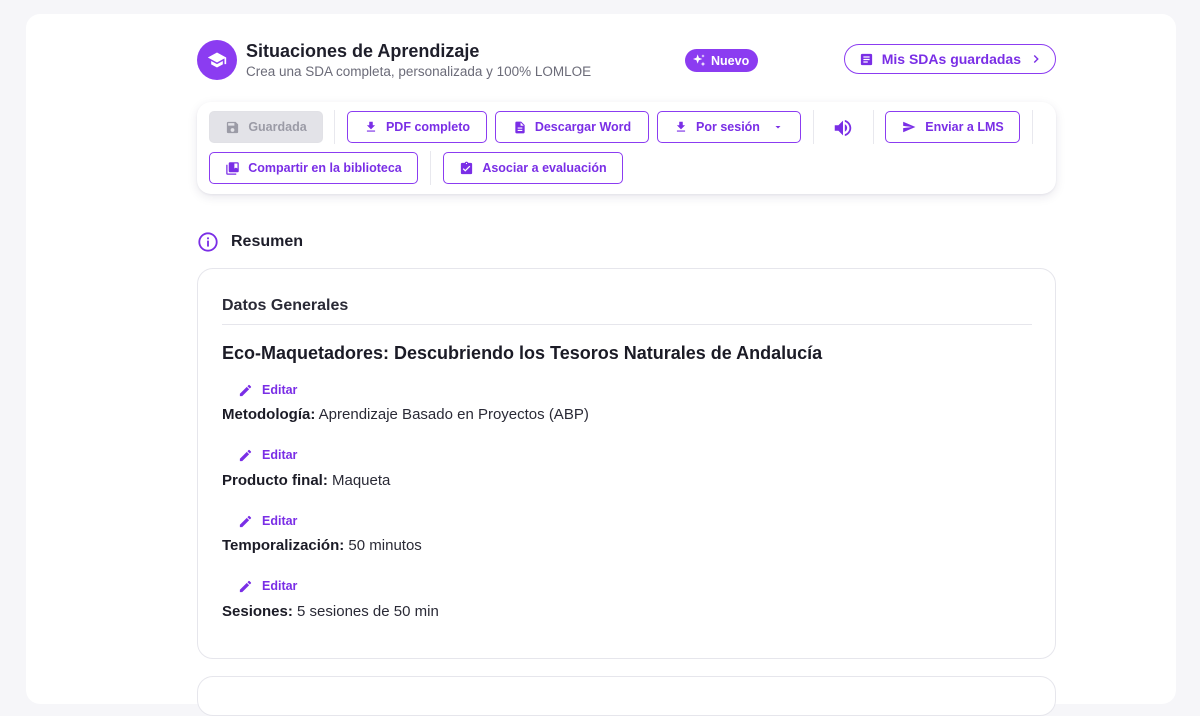 The height and width of the screenshot is (716, 1200). I want to click on my-saved-sdas-button: Mis SDAs guardadas, so click(949, 59).